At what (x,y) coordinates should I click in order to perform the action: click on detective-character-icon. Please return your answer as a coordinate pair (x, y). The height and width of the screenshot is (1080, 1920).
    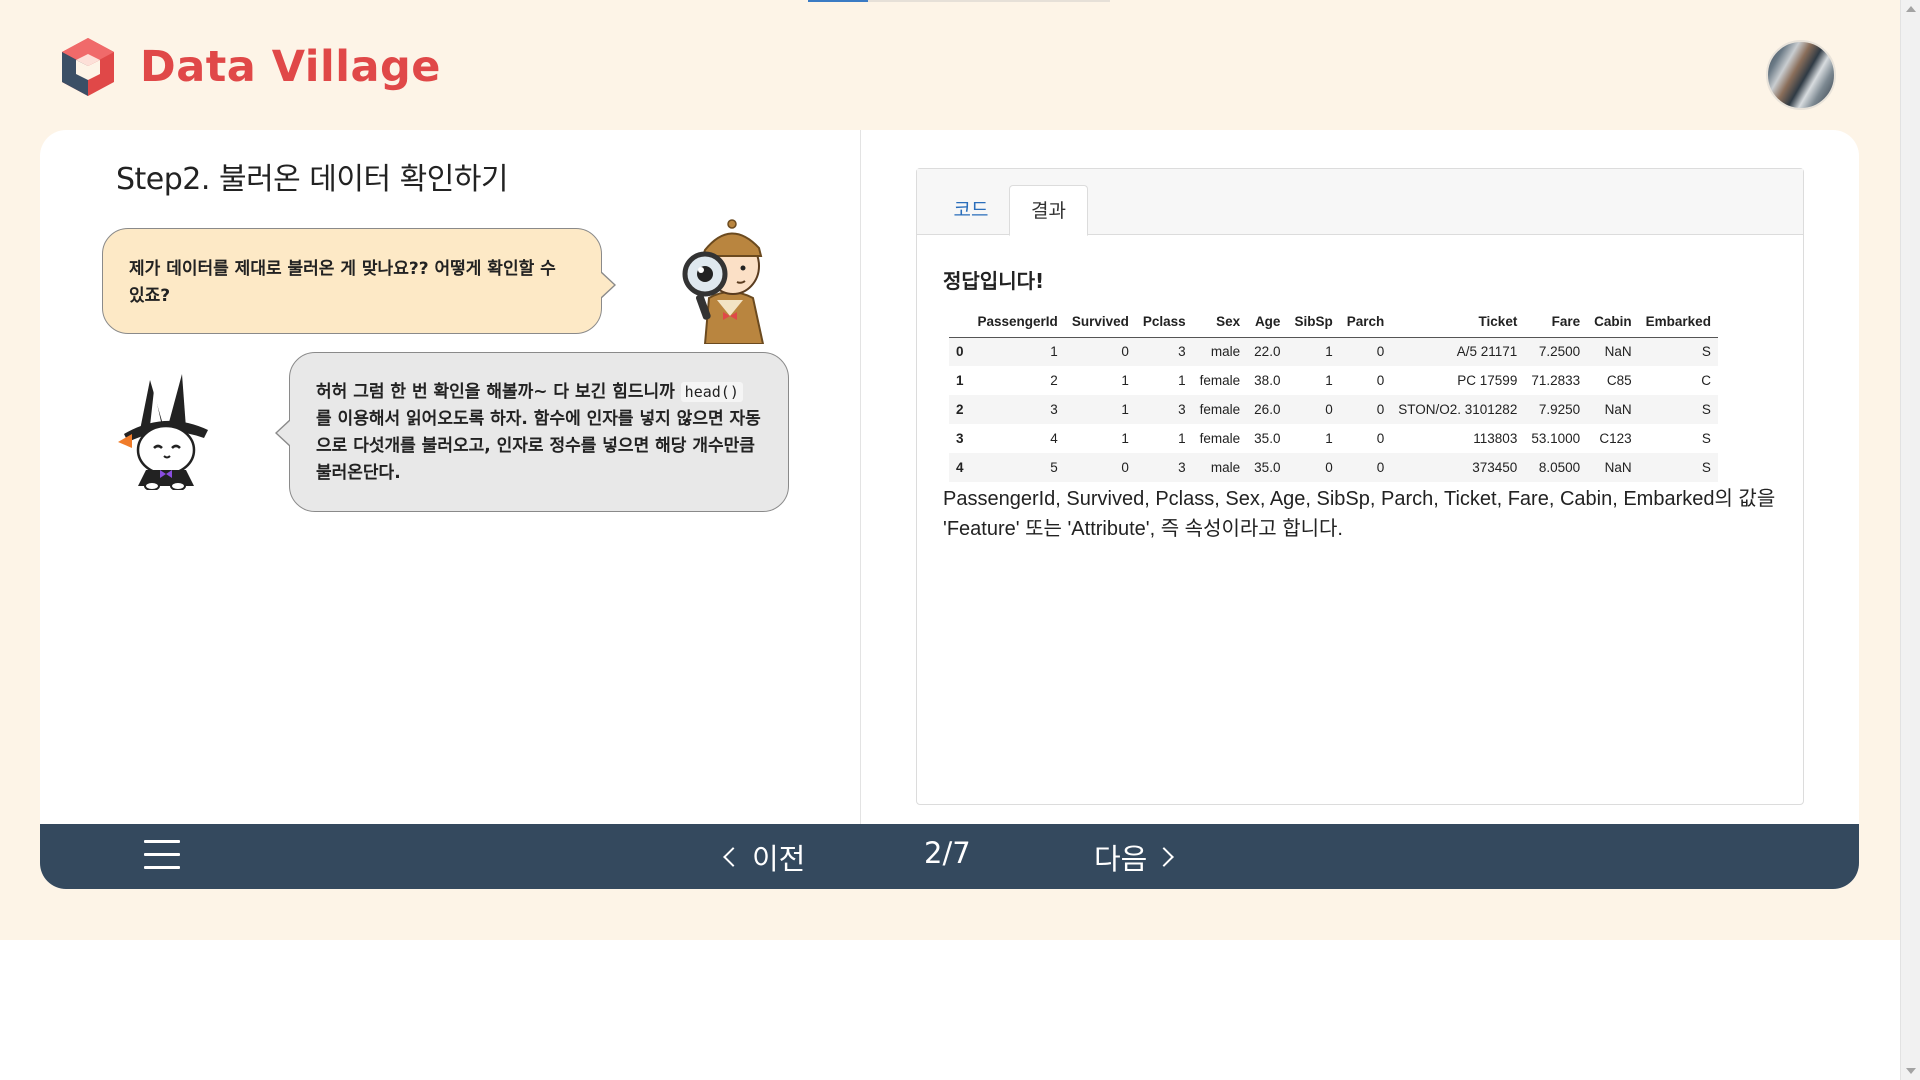
    Looking at the image, I should click on (723, 281).